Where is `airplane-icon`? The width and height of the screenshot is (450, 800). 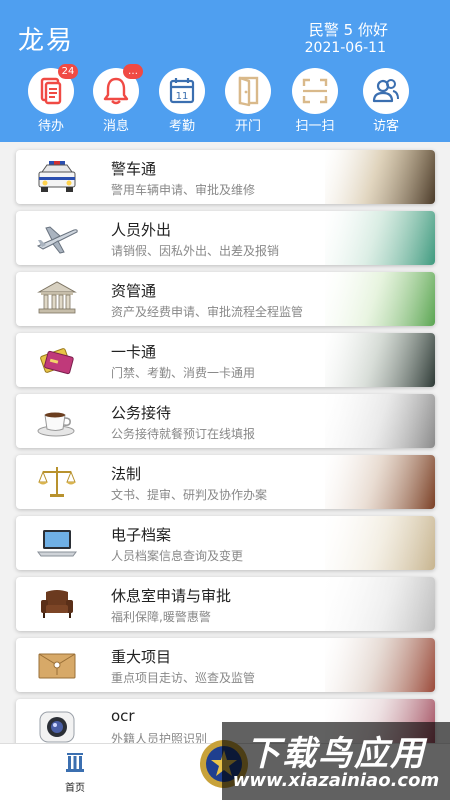 airplane-icon is located at coordinates (57, 240).